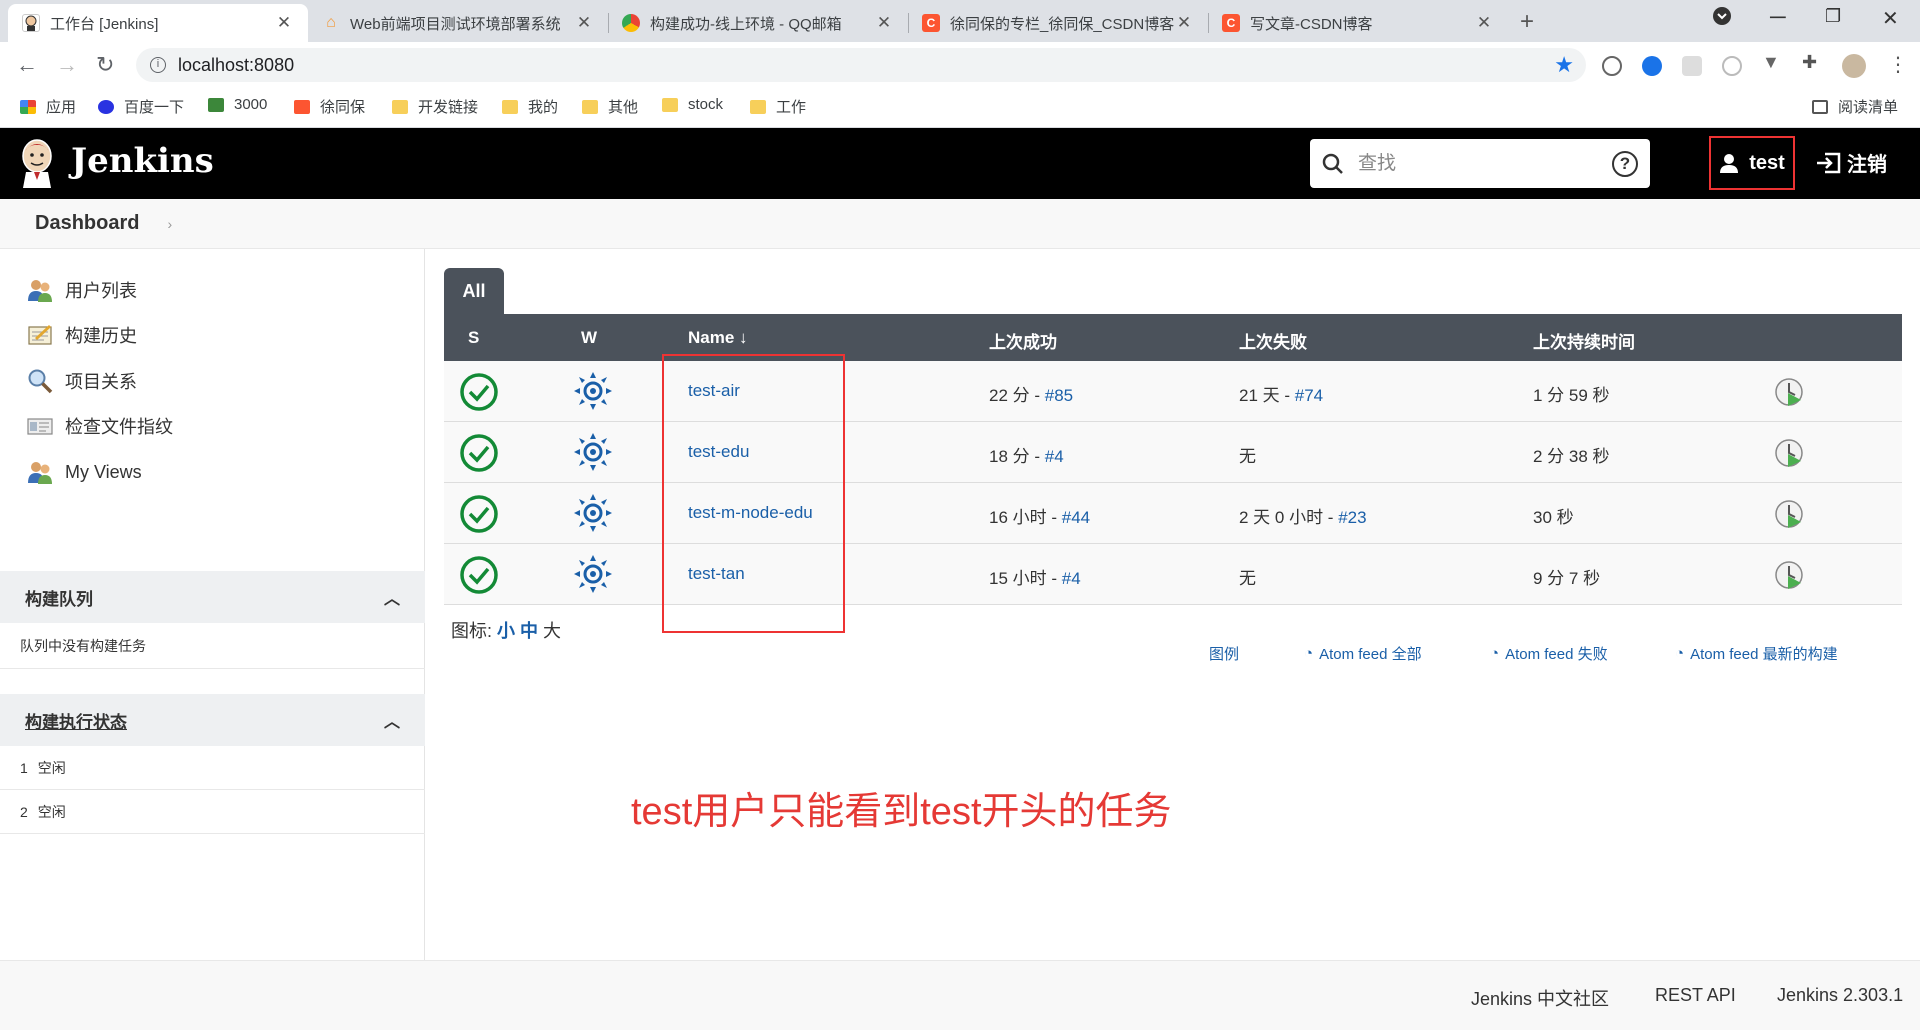  I want to click on build-link: #44, so click(1076, 517).